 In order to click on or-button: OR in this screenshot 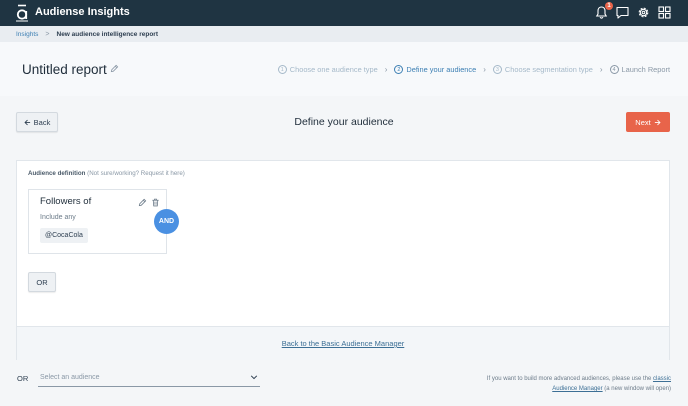, I will do `click(42, 282)`.